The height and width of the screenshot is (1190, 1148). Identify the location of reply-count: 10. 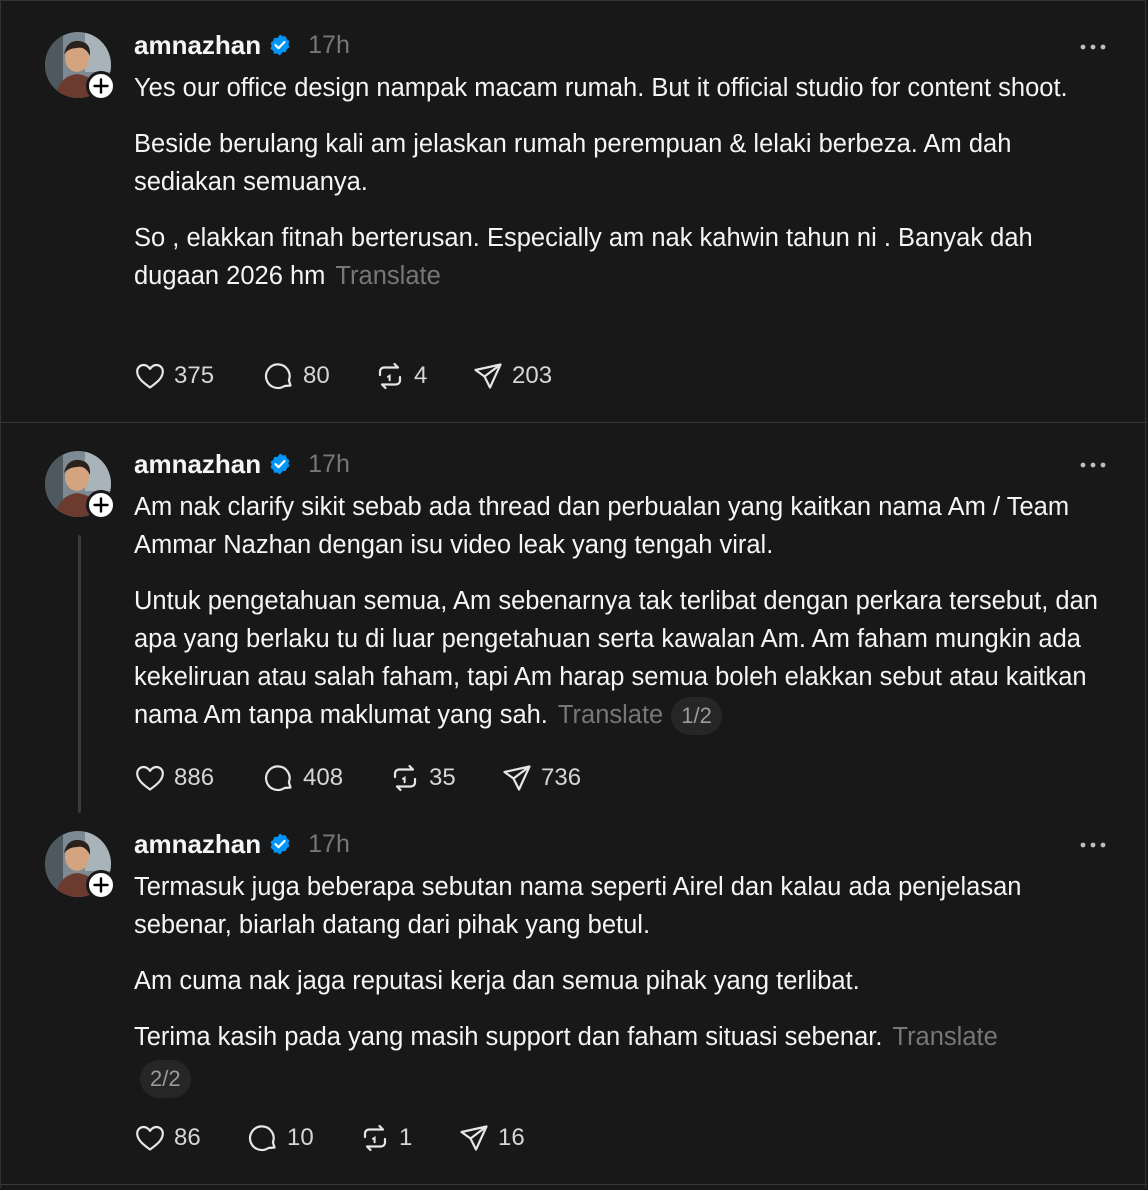
(300, 1137).